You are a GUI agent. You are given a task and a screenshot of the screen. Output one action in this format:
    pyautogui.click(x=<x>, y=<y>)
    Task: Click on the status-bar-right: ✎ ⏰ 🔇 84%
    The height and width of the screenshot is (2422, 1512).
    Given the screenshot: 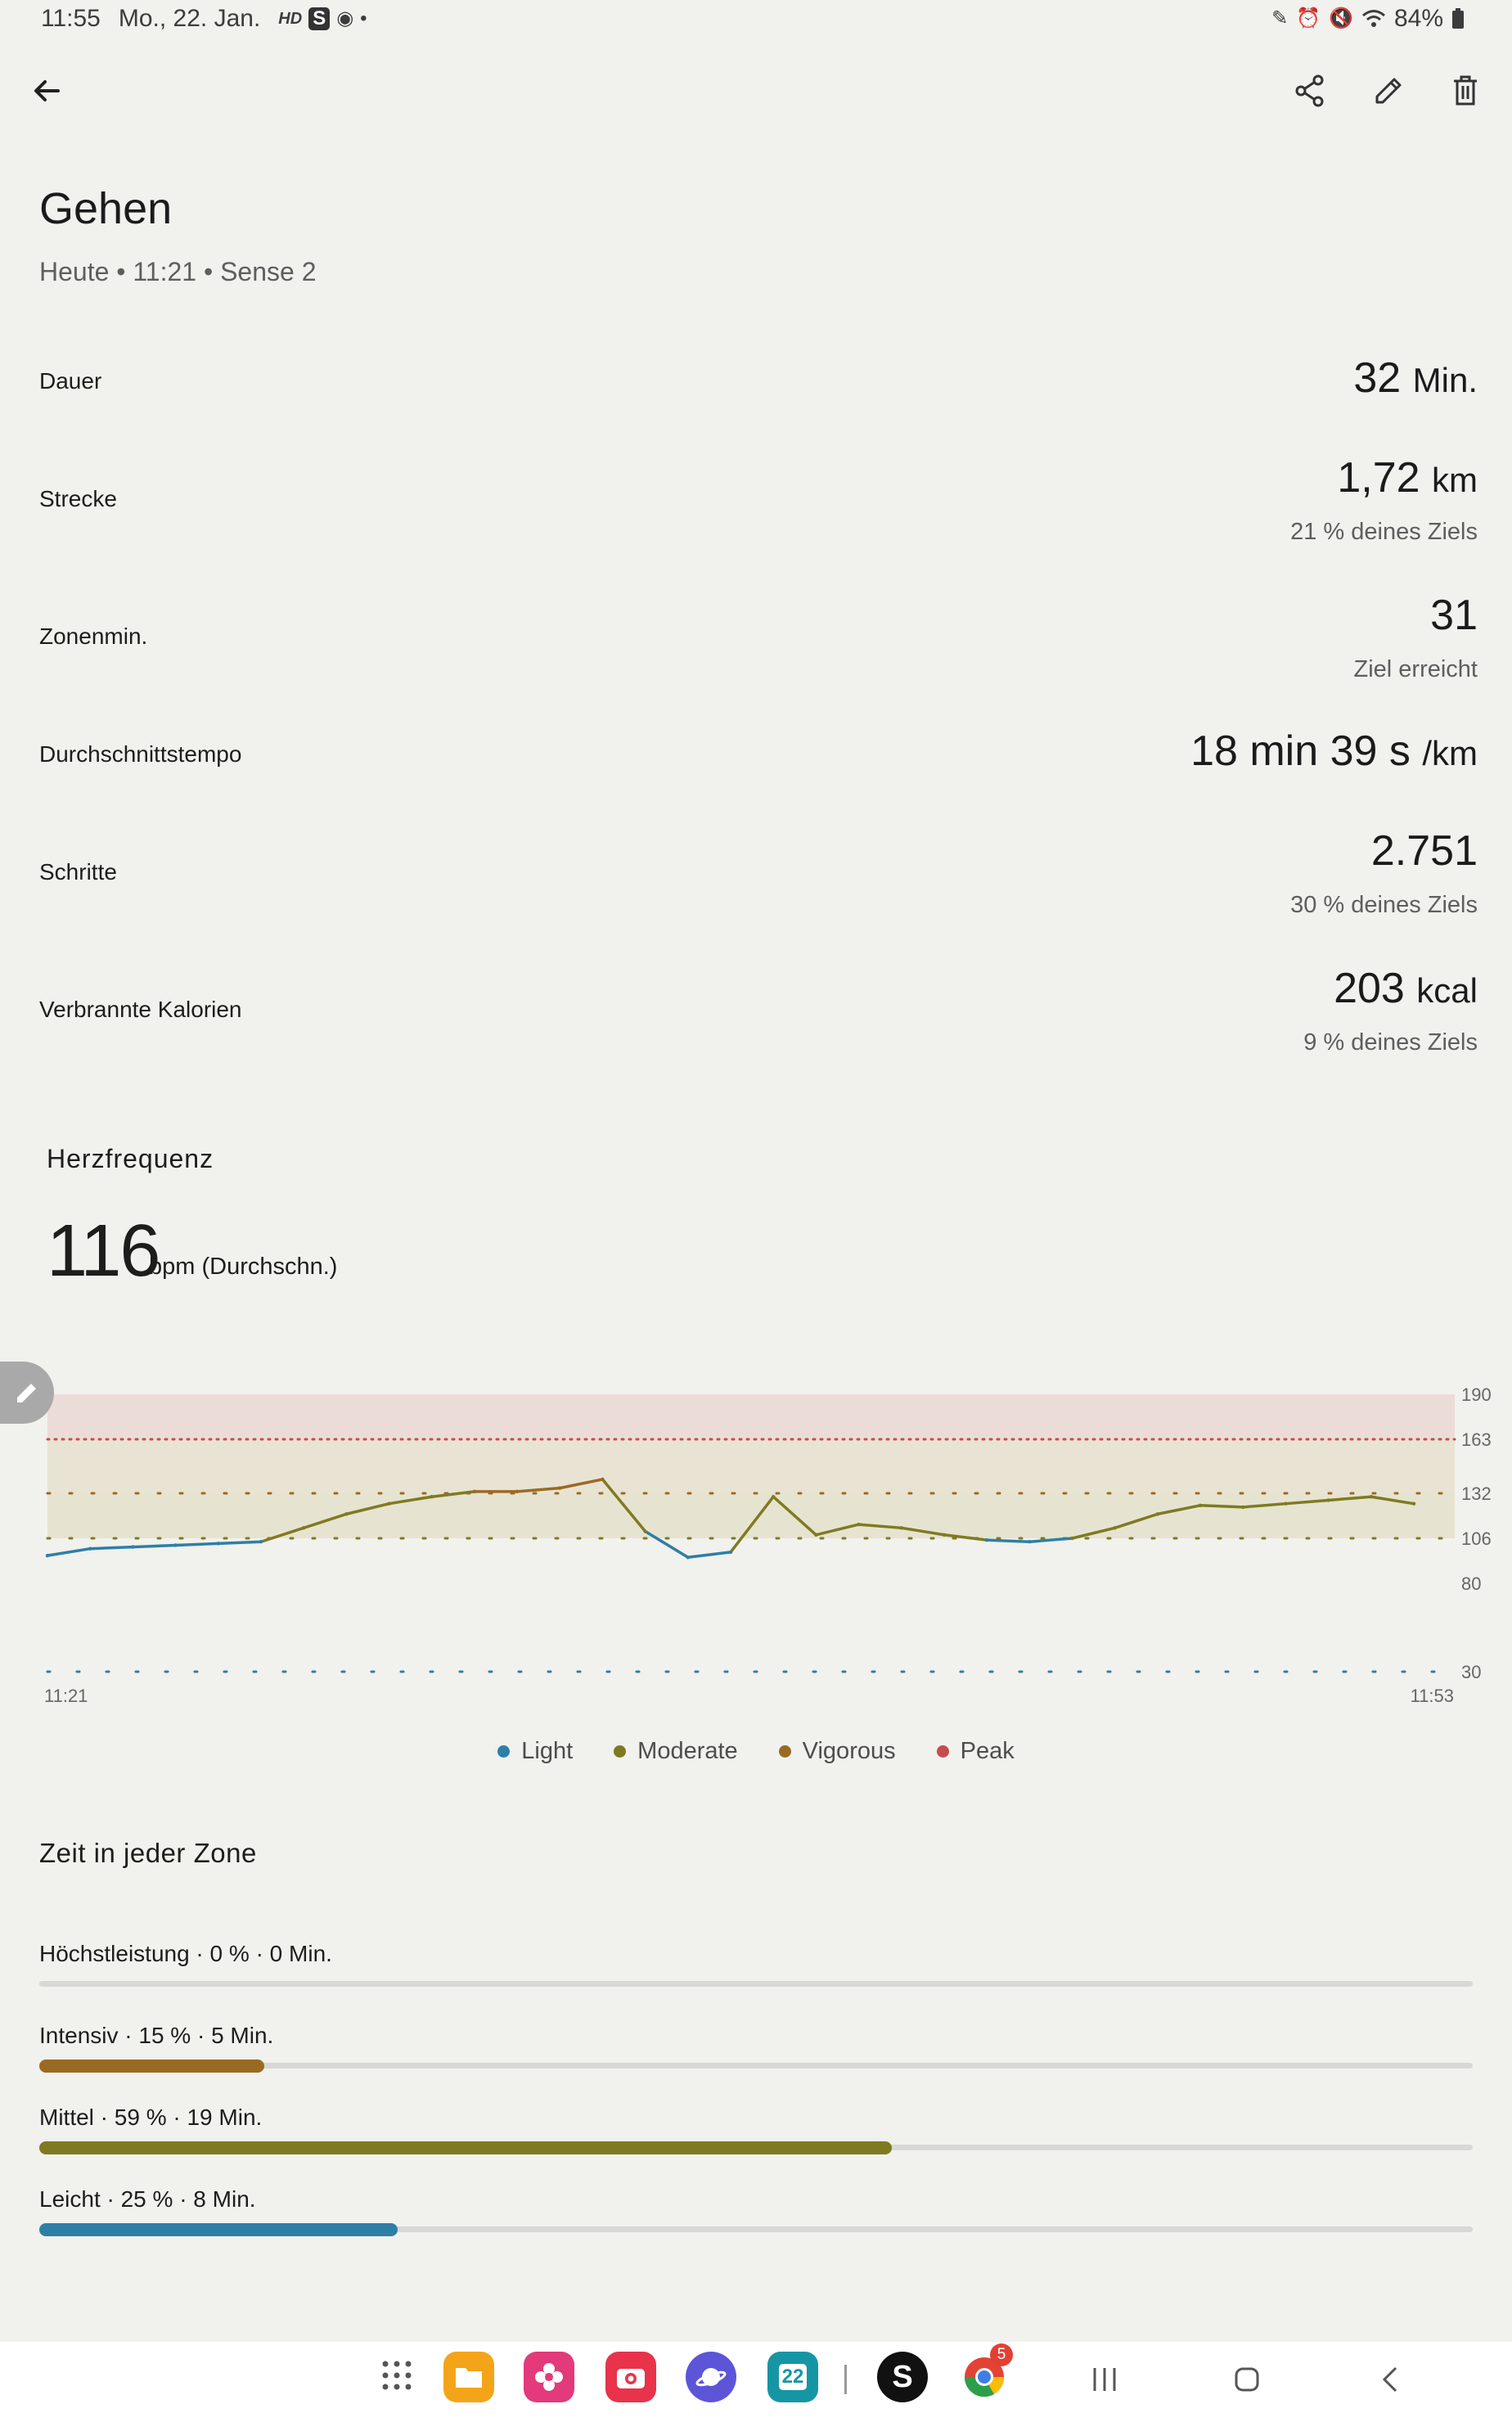 What is the action you would take?
    pyautogui.click(x=1368, y=19)
    